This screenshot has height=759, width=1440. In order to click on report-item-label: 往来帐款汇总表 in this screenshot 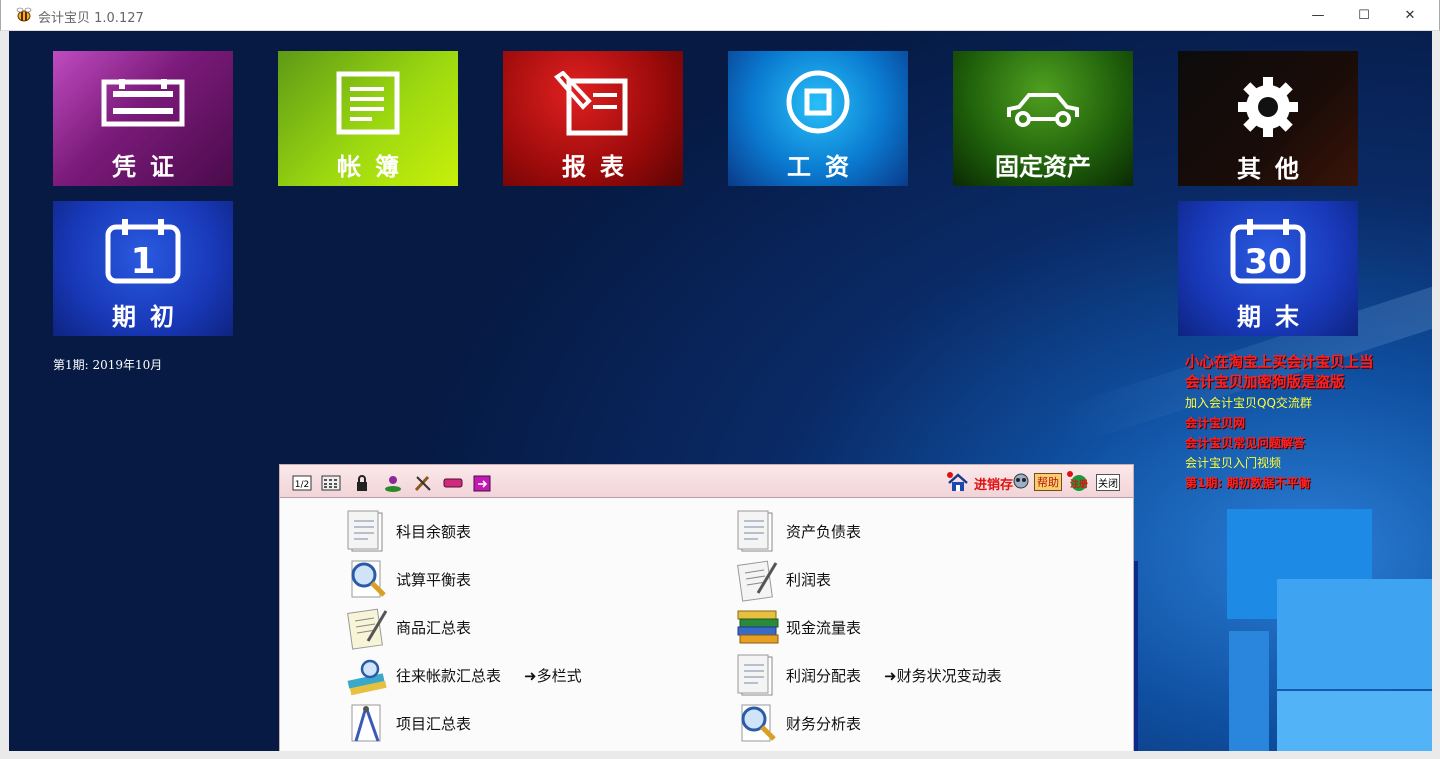, I will do `click(449, 676)`.